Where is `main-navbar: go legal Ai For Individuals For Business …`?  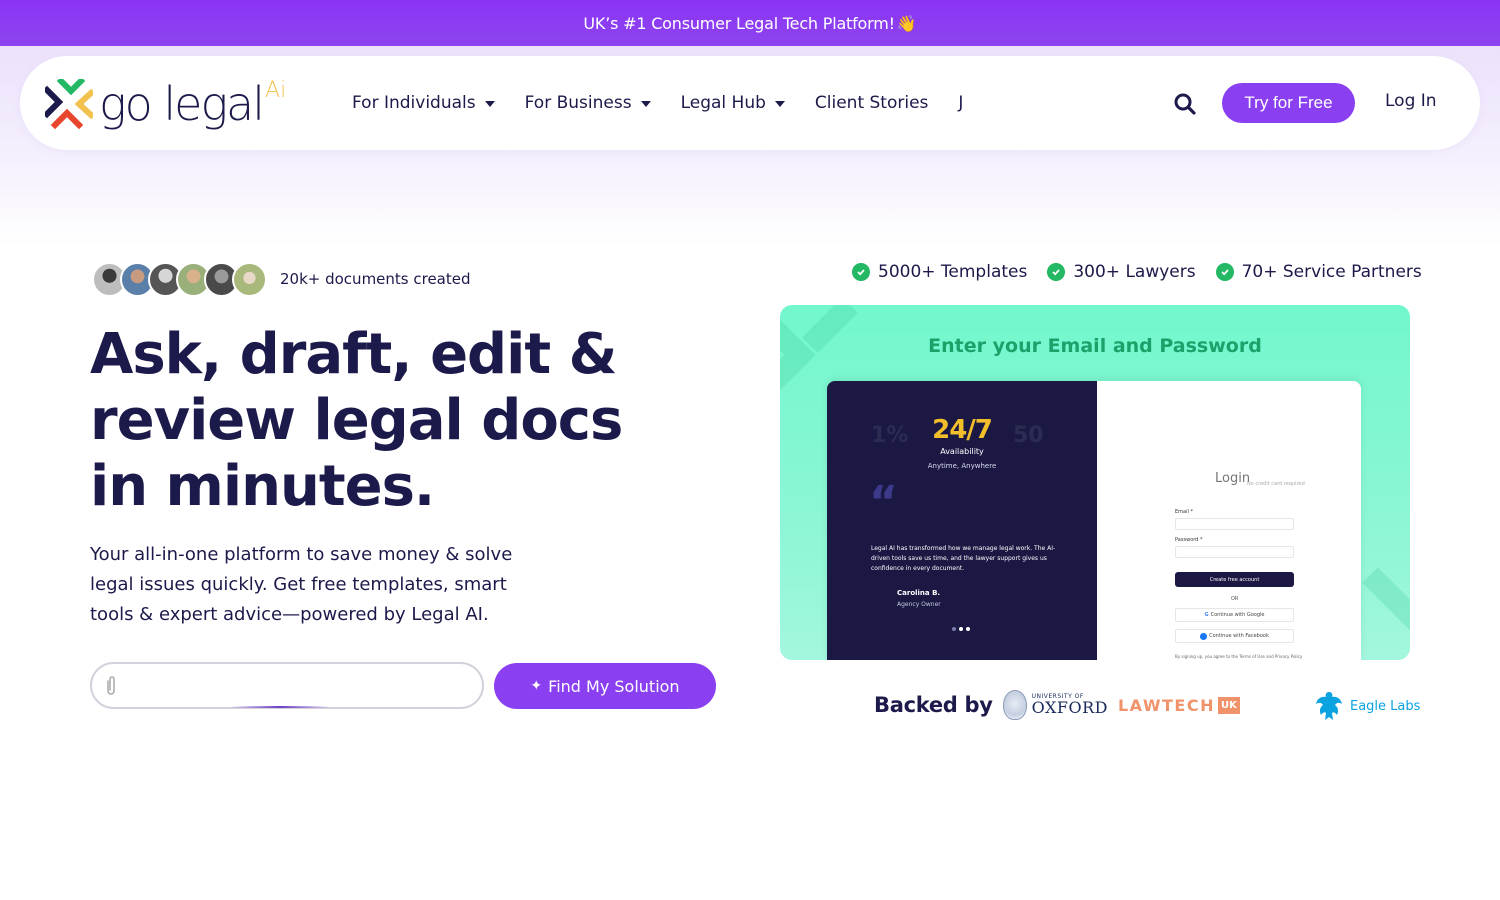
main-navbar: go legal Ai For Individuals For Business … is located at coordinates (750, 103).